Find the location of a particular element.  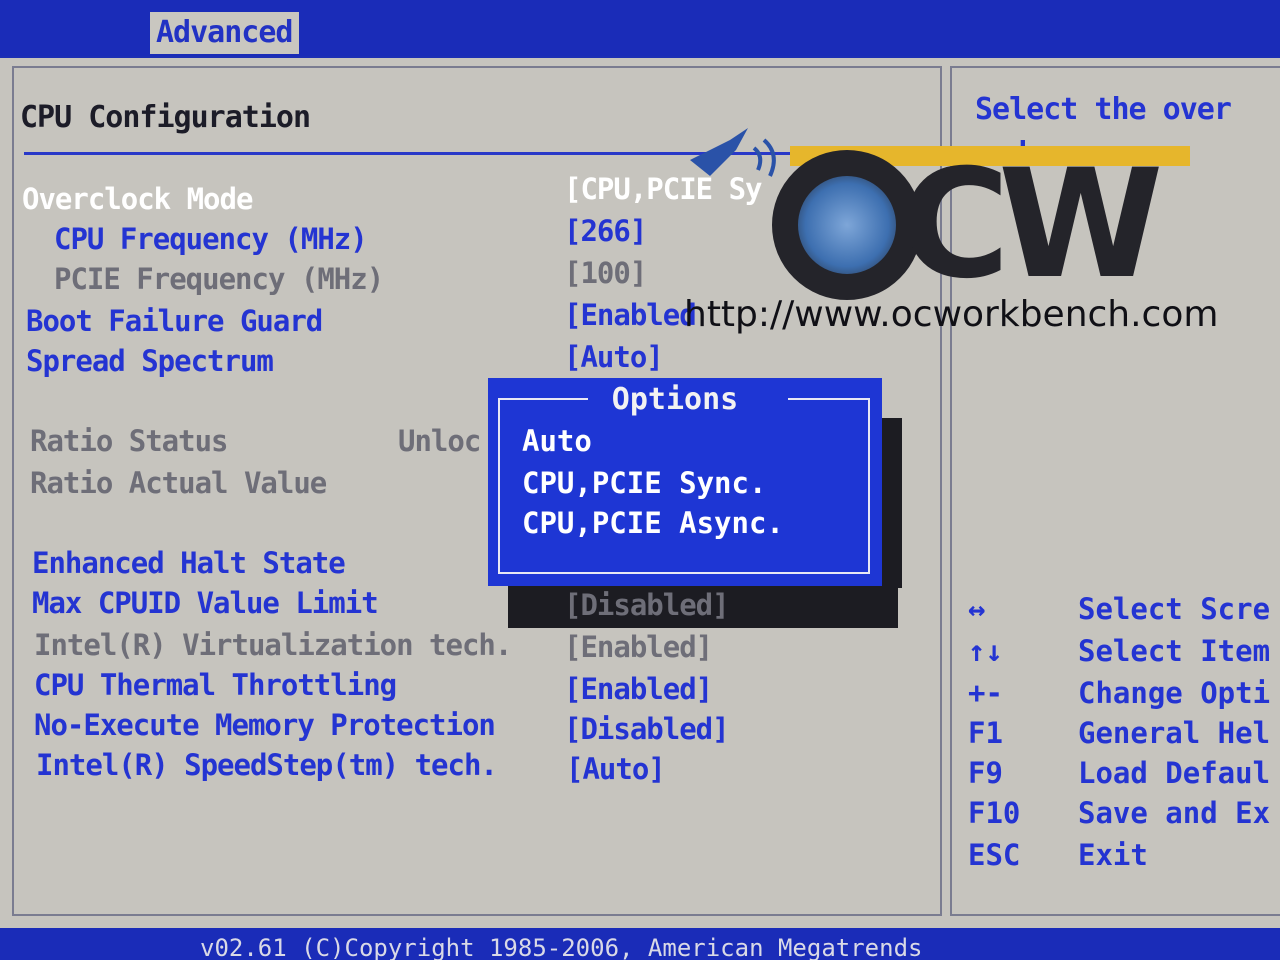

key-up-down: ↑↓ is located at coordinates (985, 651).